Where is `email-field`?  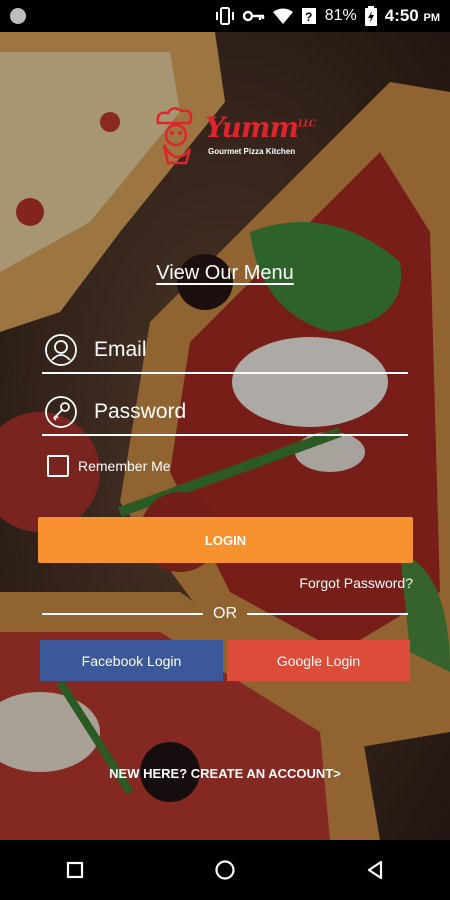 email-field is located at coordinates (225, 351).